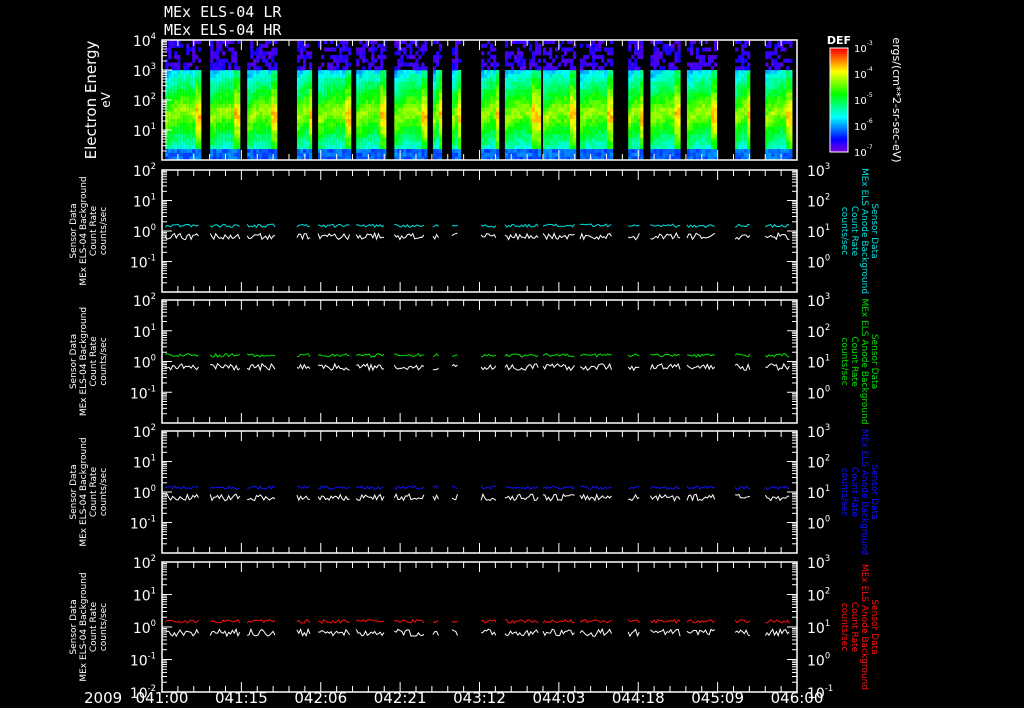  Describe the element at coordinates (665, 366) in the screenshot. I see `sensor-background-line` at that location.